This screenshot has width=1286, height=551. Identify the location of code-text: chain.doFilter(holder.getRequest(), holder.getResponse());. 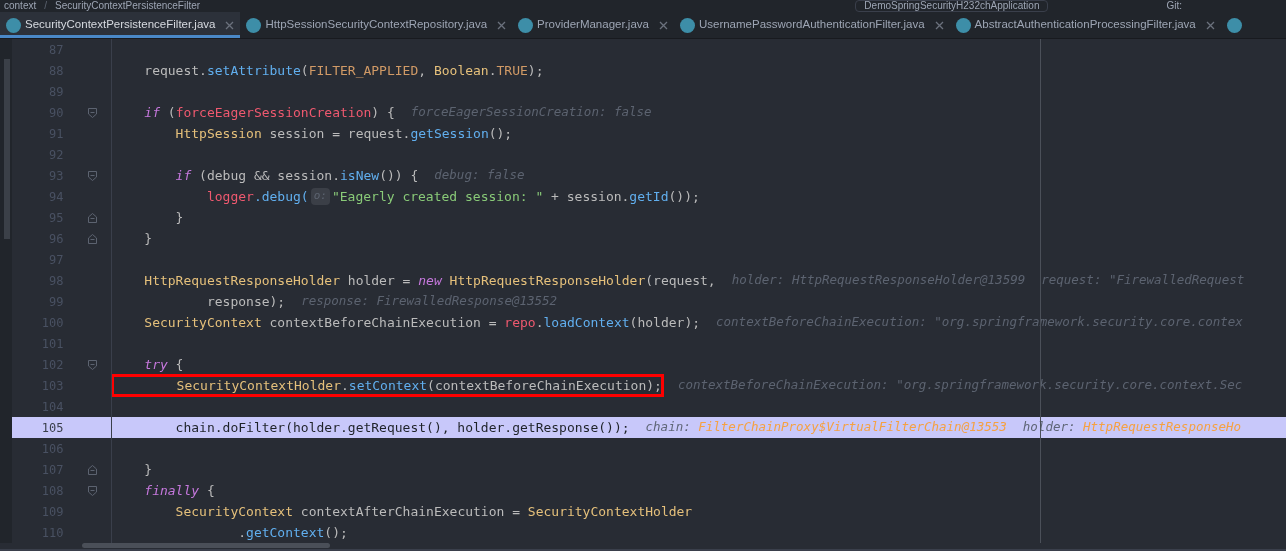
(402, 427).